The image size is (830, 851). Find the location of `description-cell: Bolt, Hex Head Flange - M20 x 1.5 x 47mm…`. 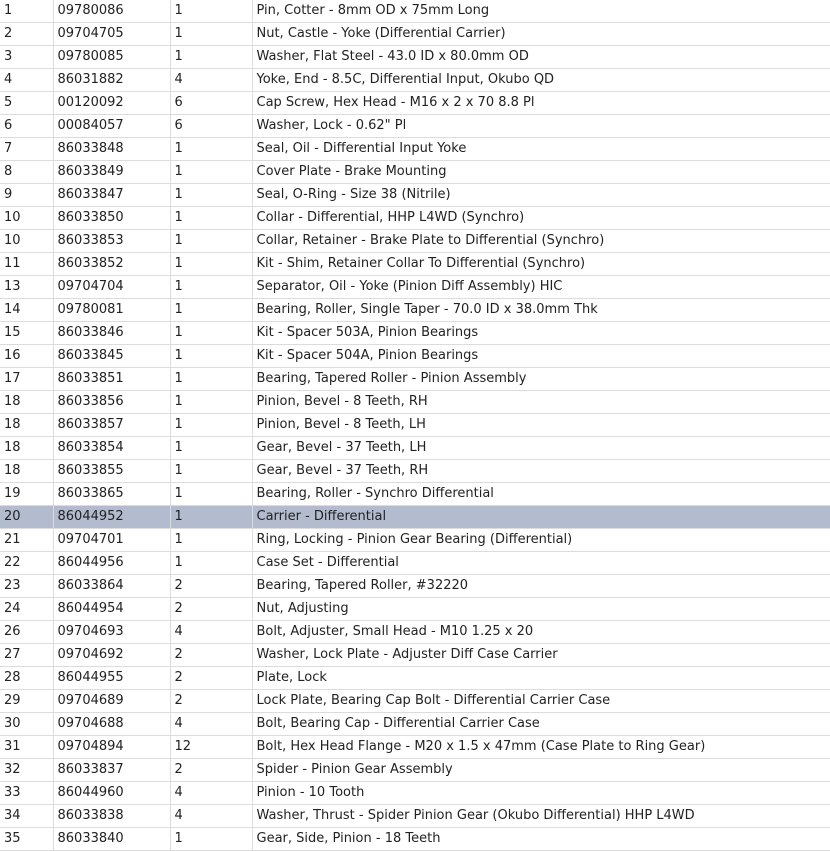

description-cell: Bolt, Hex Head Flange - M20 x 1.5 x 47mm… is located at coordinates (540, 747).